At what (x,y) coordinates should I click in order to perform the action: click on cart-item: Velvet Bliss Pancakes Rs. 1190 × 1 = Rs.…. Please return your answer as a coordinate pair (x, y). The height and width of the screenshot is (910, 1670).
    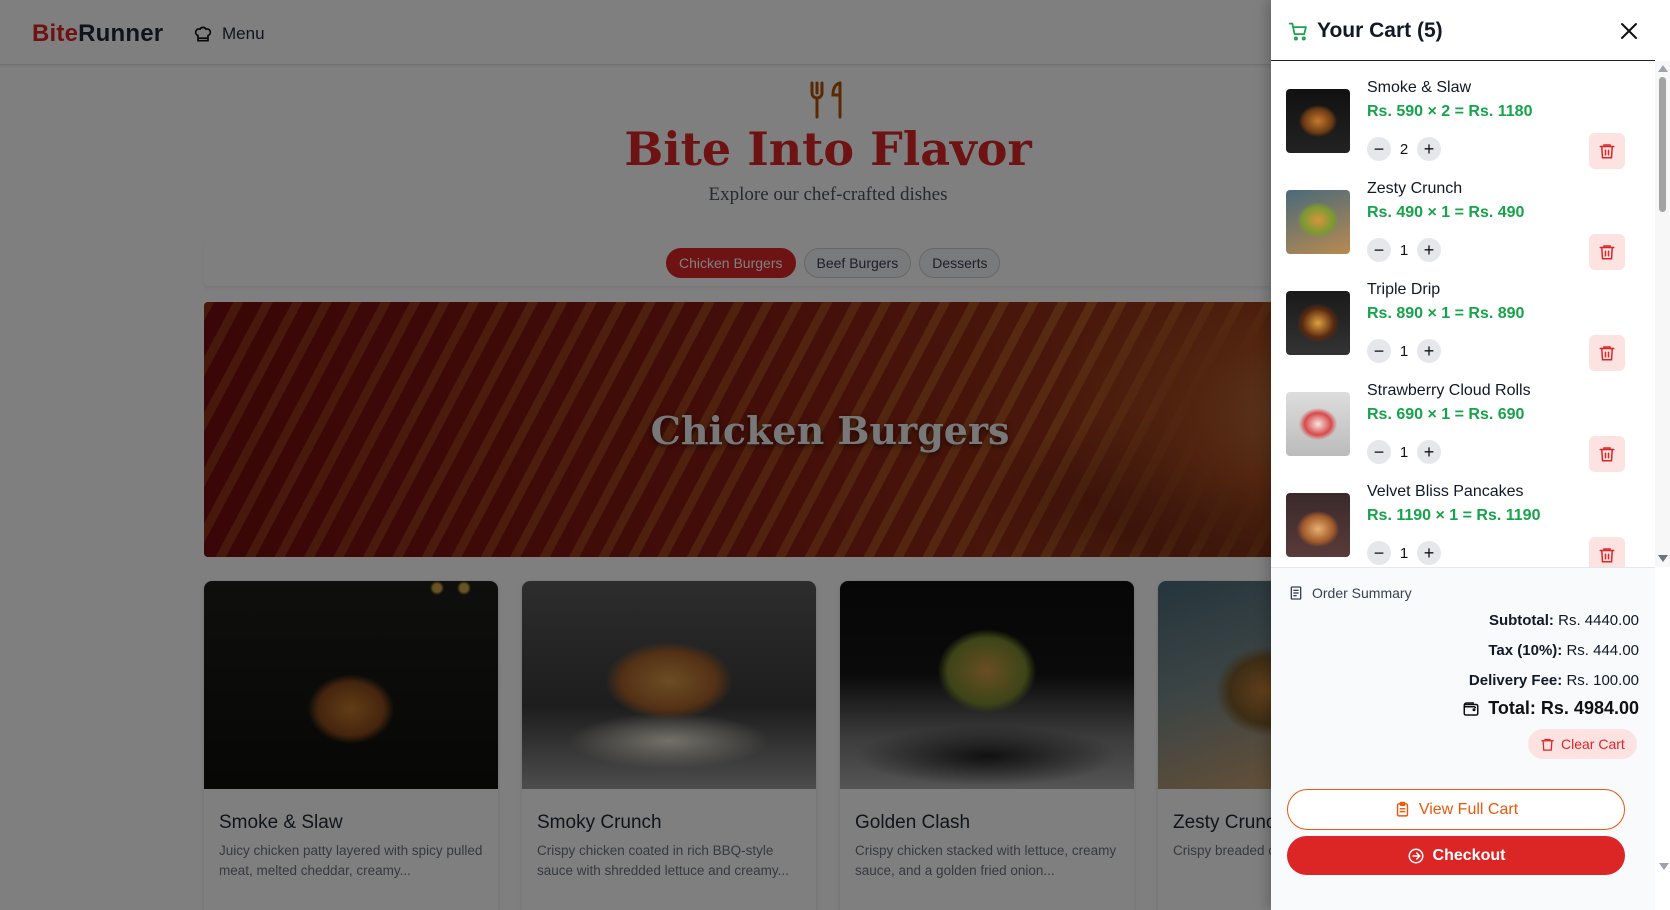
    Looking at the image, I should click on (1463, 516).